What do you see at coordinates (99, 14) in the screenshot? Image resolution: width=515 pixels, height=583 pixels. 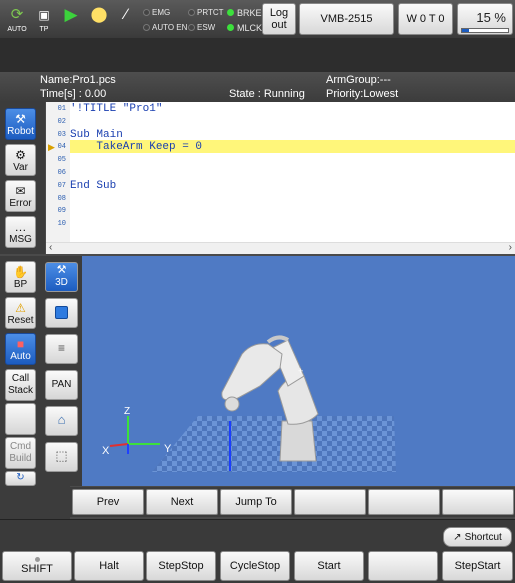 I see `lightbulb-icon: ⬤` at bounding box center [99, 14].